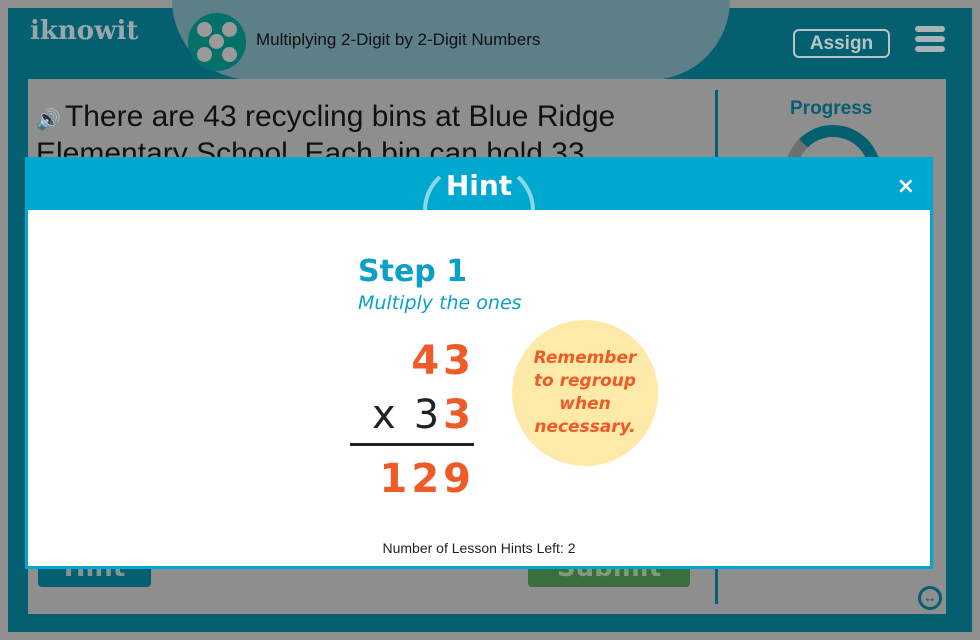  What do you see at coordinates (412, 444) in the screenshot?
I see `sum-line` at bounding box center [412, 444].